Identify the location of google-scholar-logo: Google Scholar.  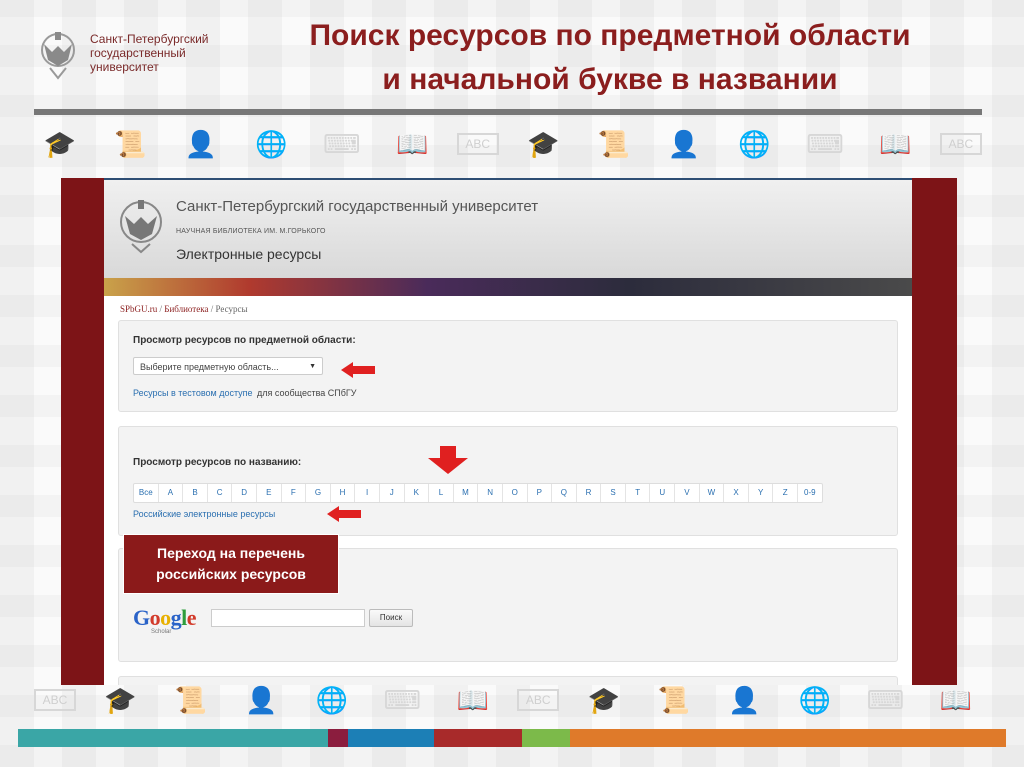
(171, 620).